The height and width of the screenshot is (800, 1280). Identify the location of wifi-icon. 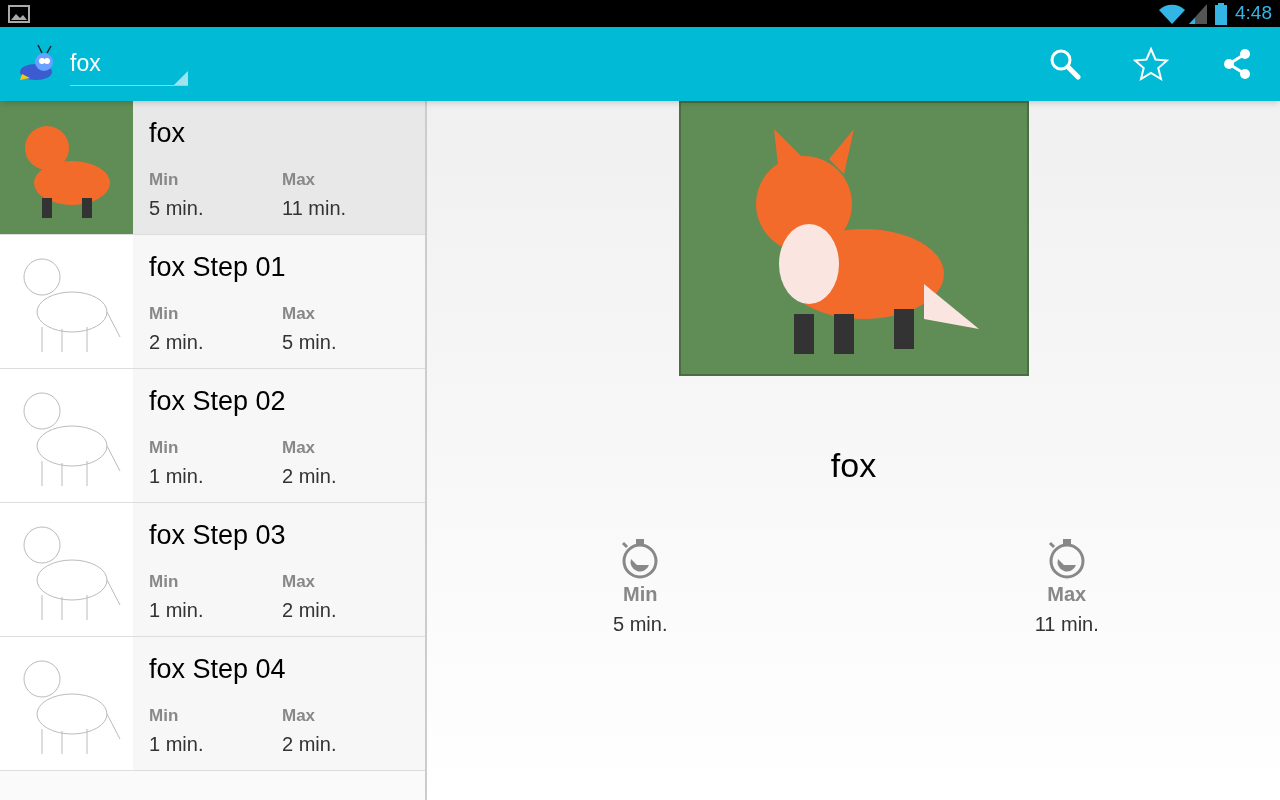
(1172, 13).